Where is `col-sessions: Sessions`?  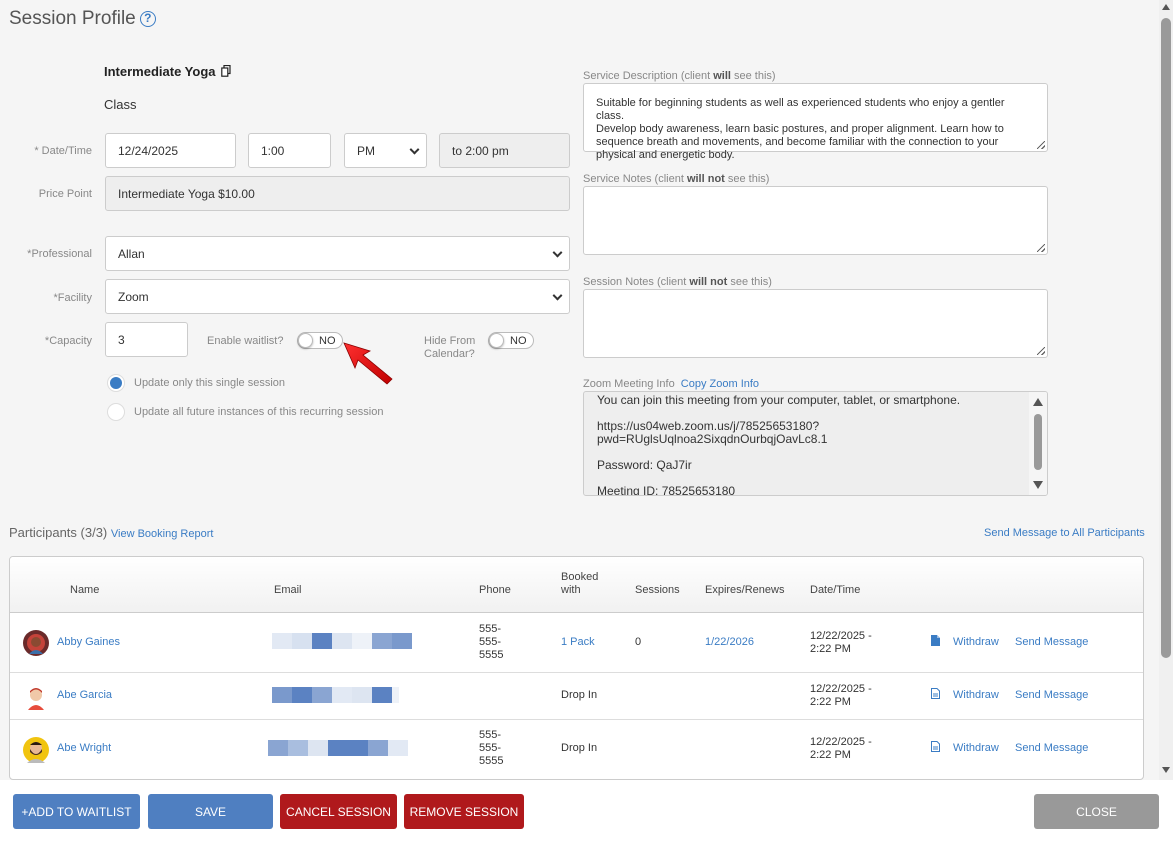
col-sessions: Sessions is located at coordinates (657, 590).